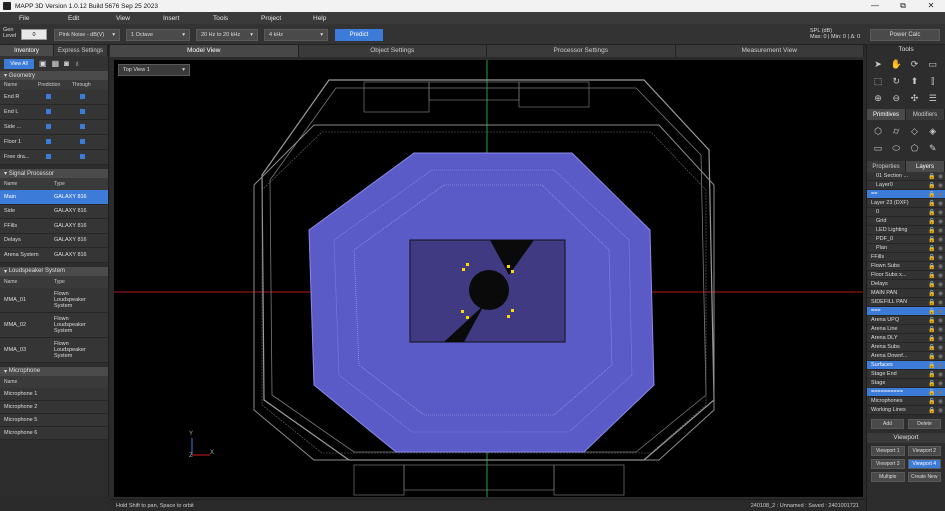 The image size is (945, 511). What do you see at coordinates (27, 50) in the screenshot?
I see `tab-inventory: Inventory` at bounding box center [27, 50].